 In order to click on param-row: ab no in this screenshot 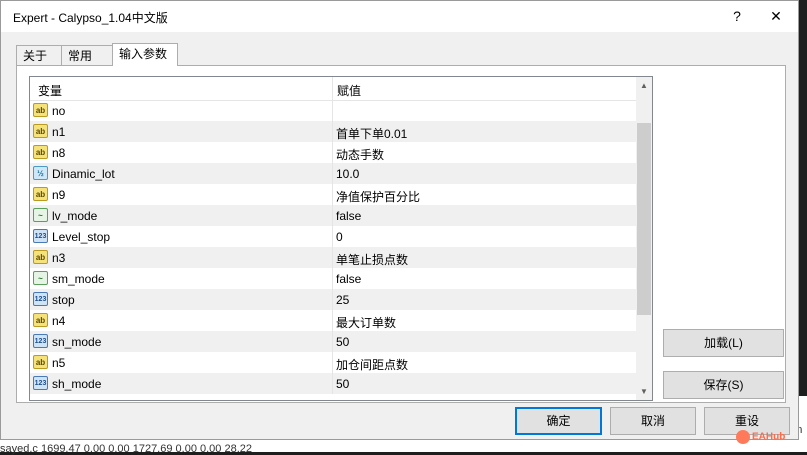, I will do `click(333, 110)`.